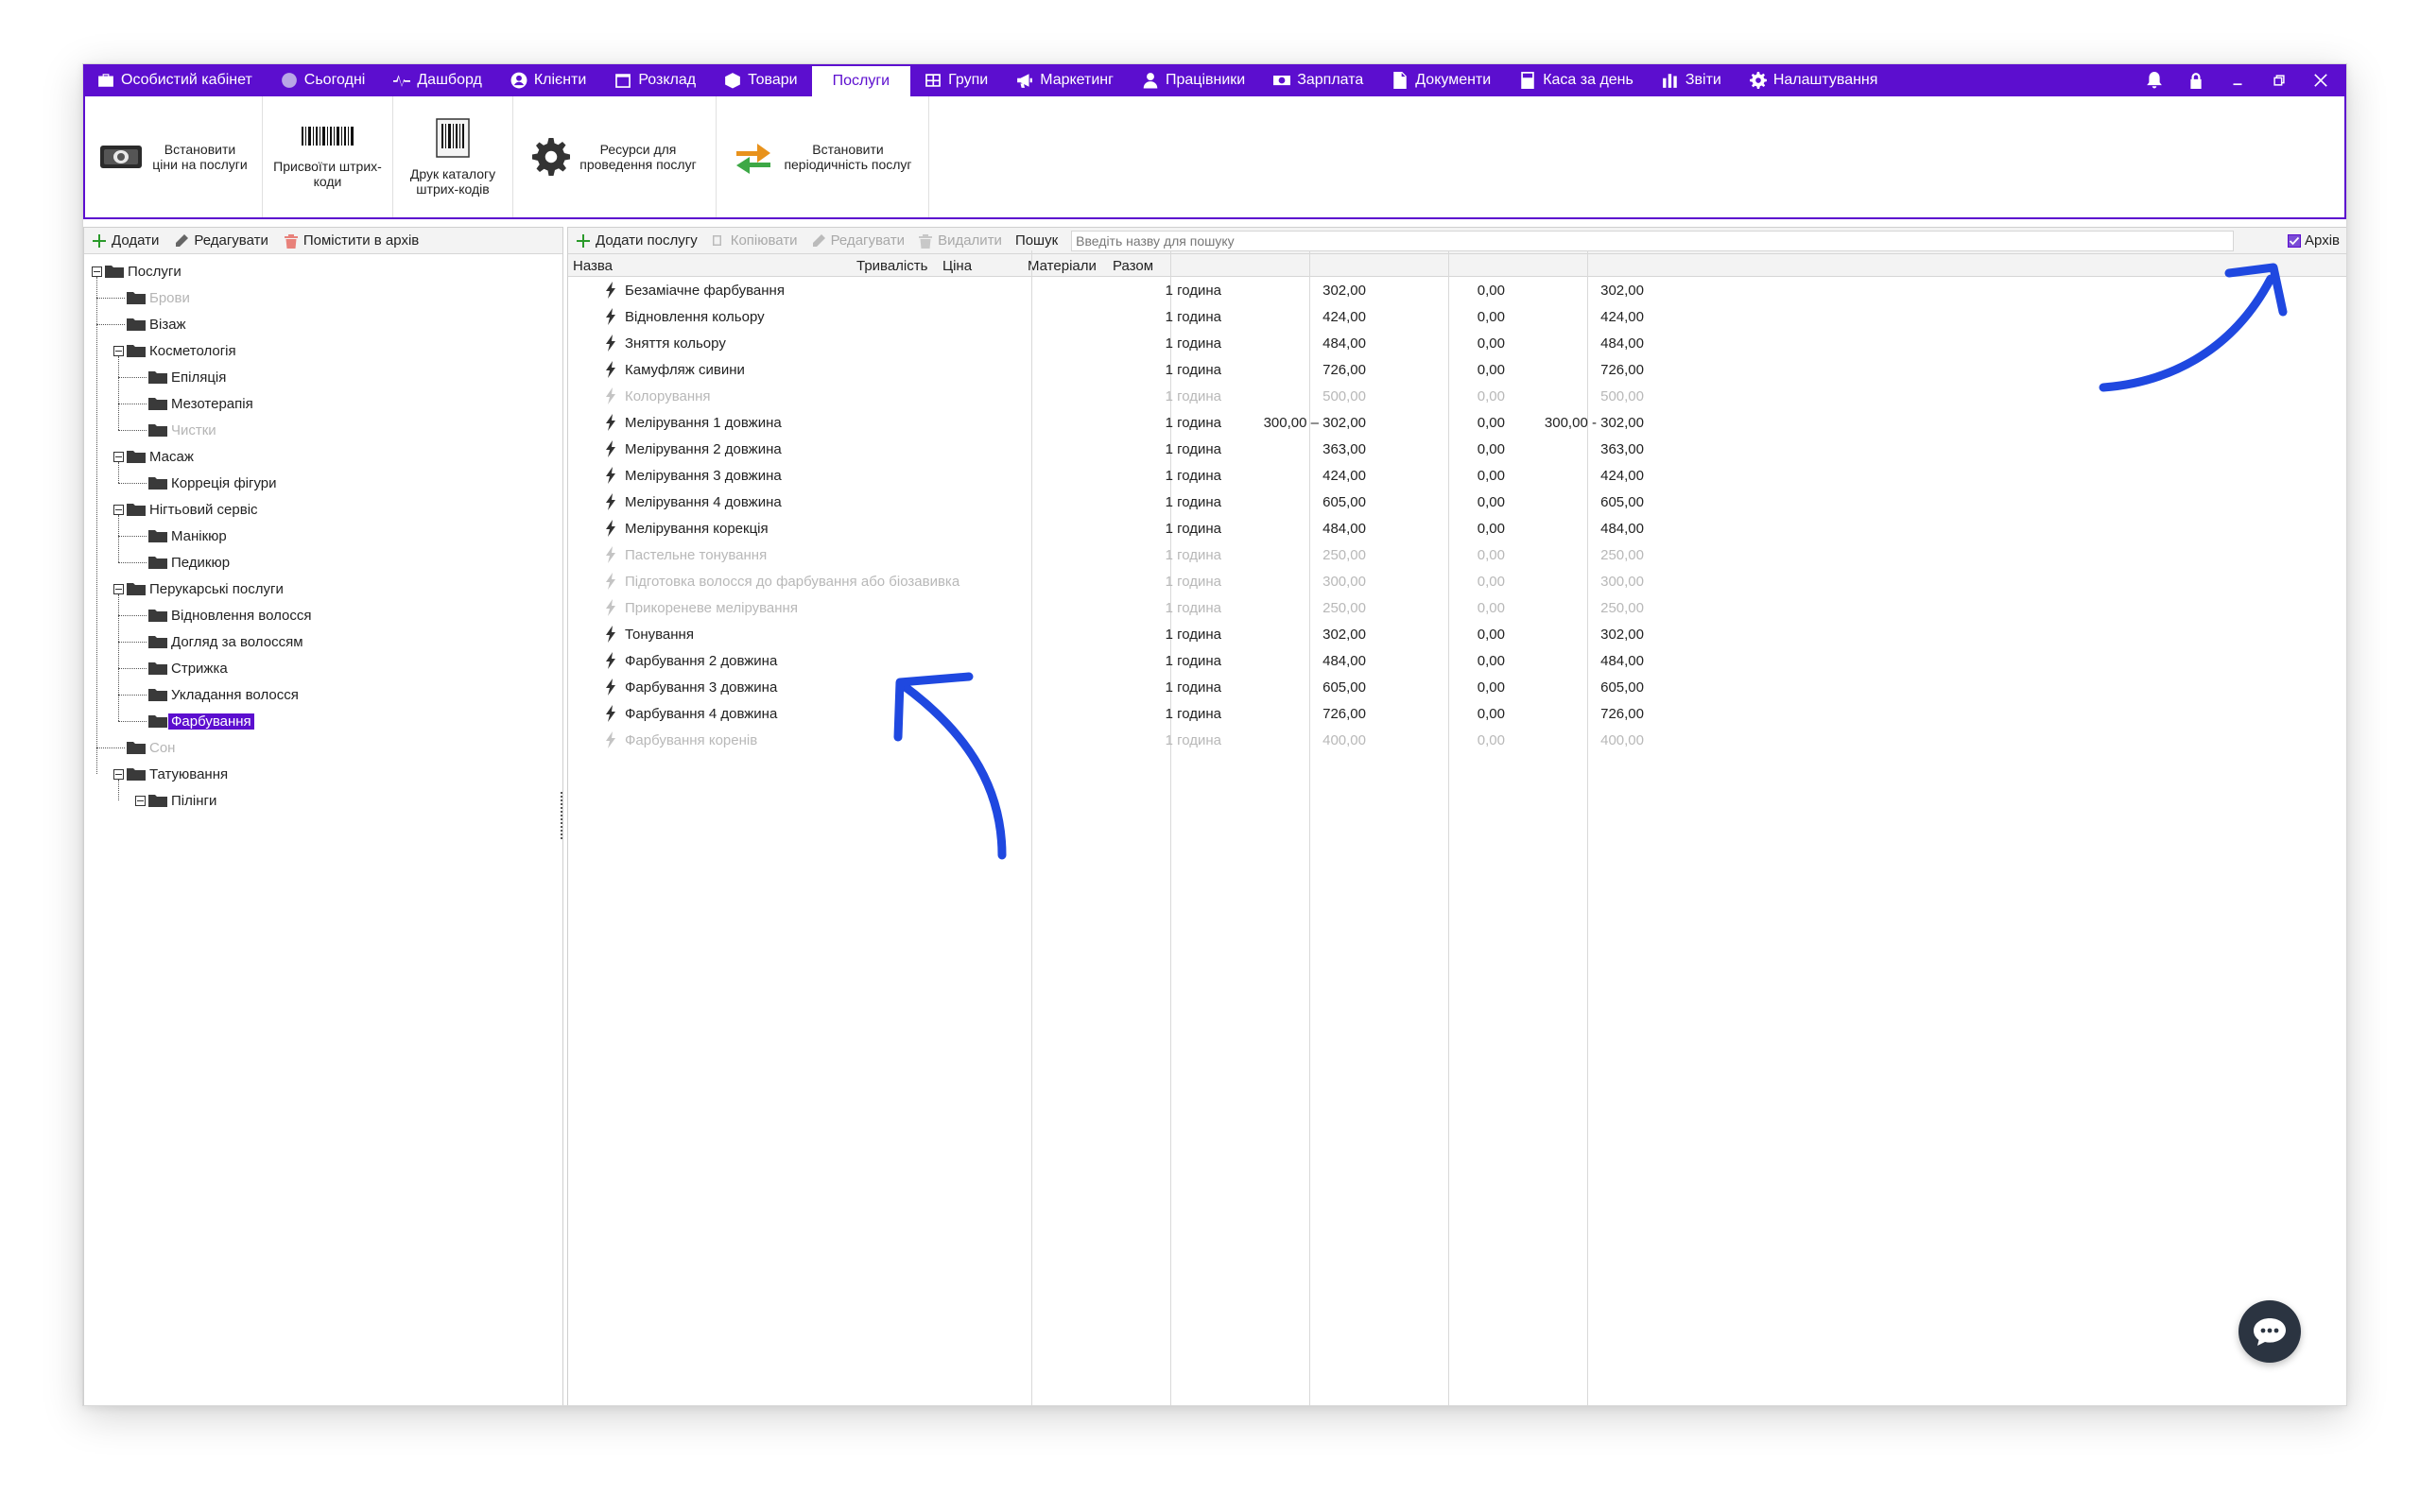 The height and width of the screenshot is (1512, 2420). Describe the element at coordinates (960, 240) in the screenshot. I see `delete-button: Видалити` at that location.